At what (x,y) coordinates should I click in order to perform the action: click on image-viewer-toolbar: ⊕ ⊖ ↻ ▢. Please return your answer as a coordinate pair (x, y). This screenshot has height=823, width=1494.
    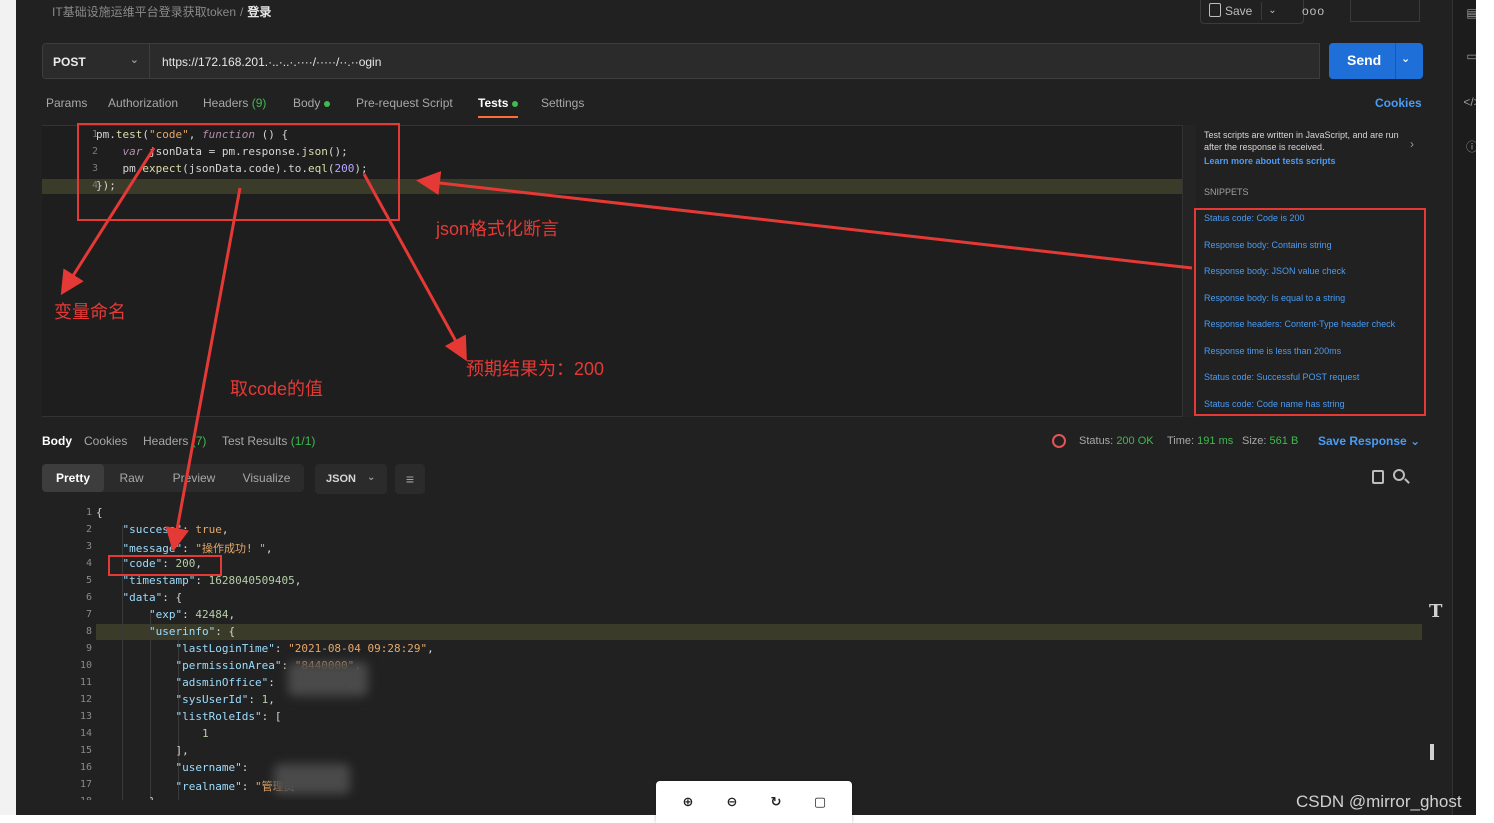
    Looking at the image, I should click on (754, 802).